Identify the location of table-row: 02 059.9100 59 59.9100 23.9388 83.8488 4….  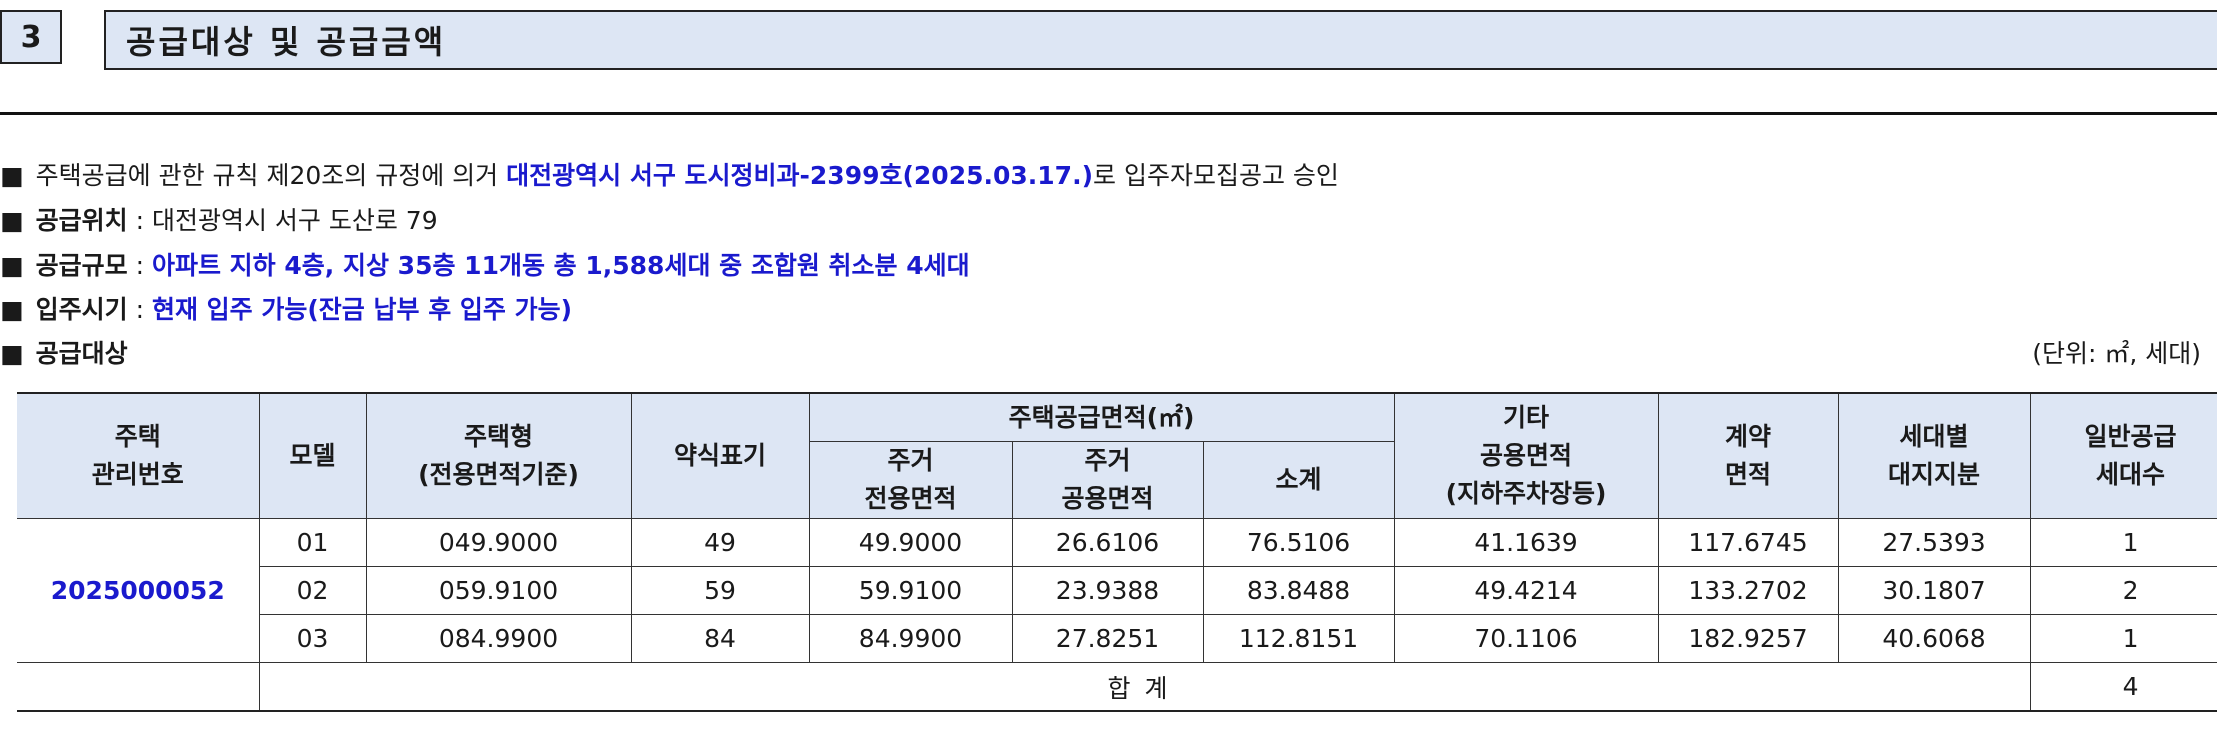
(1117, 590).